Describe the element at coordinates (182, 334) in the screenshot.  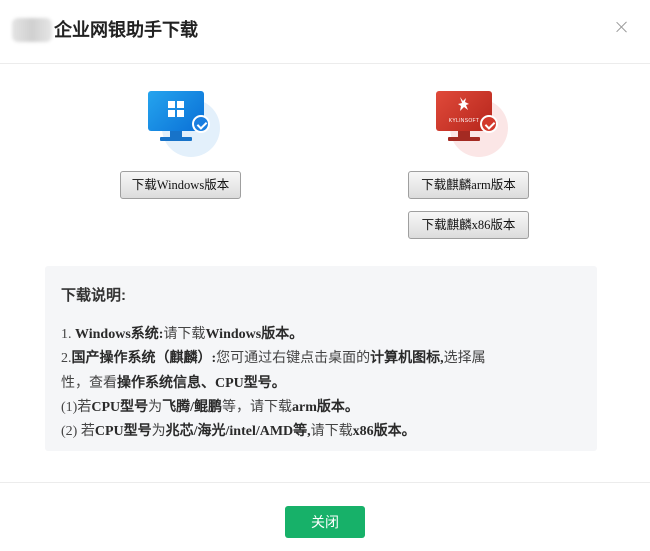
I see `instruction-line-1: 1. Windows系统:请下载Windows版本。` at that location.